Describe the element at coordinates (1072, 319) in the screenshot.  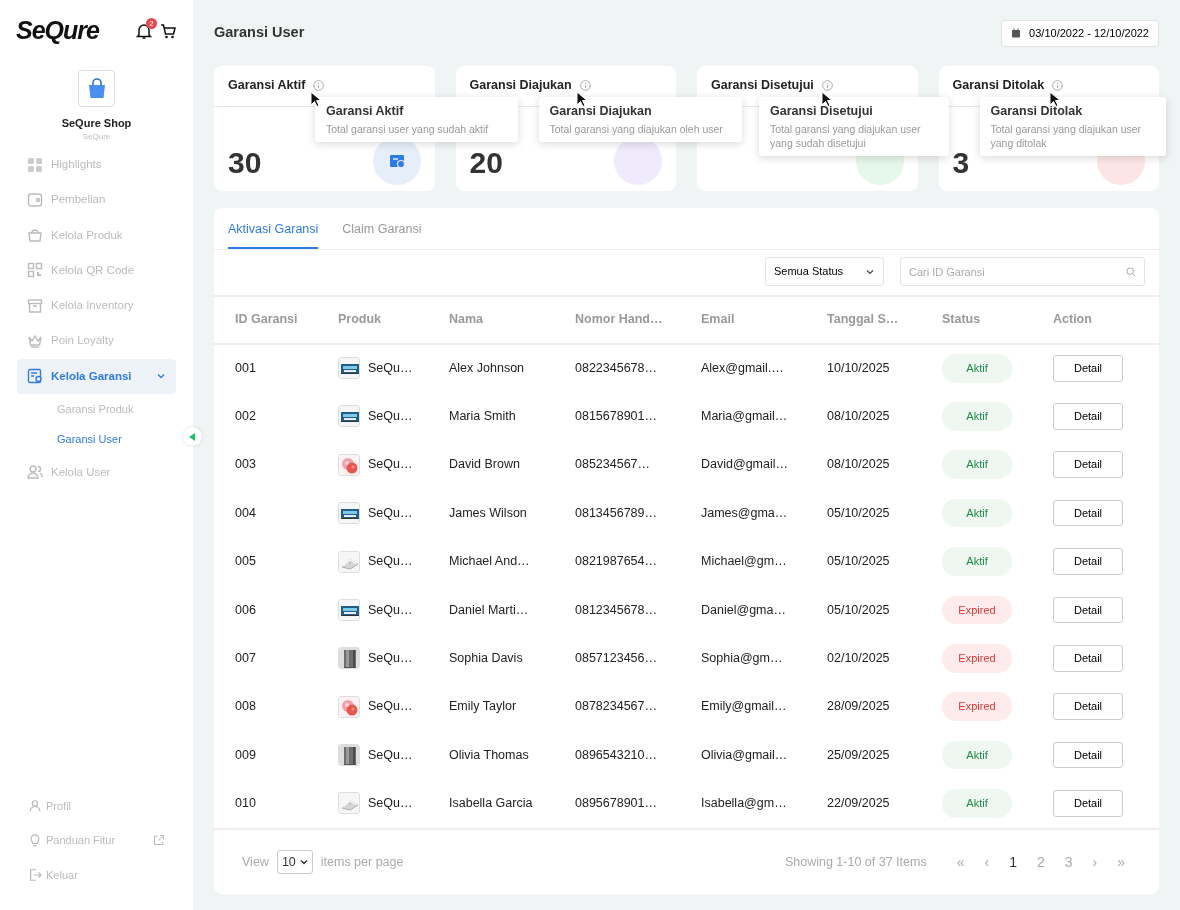
I see `column-header: Action` at that location.